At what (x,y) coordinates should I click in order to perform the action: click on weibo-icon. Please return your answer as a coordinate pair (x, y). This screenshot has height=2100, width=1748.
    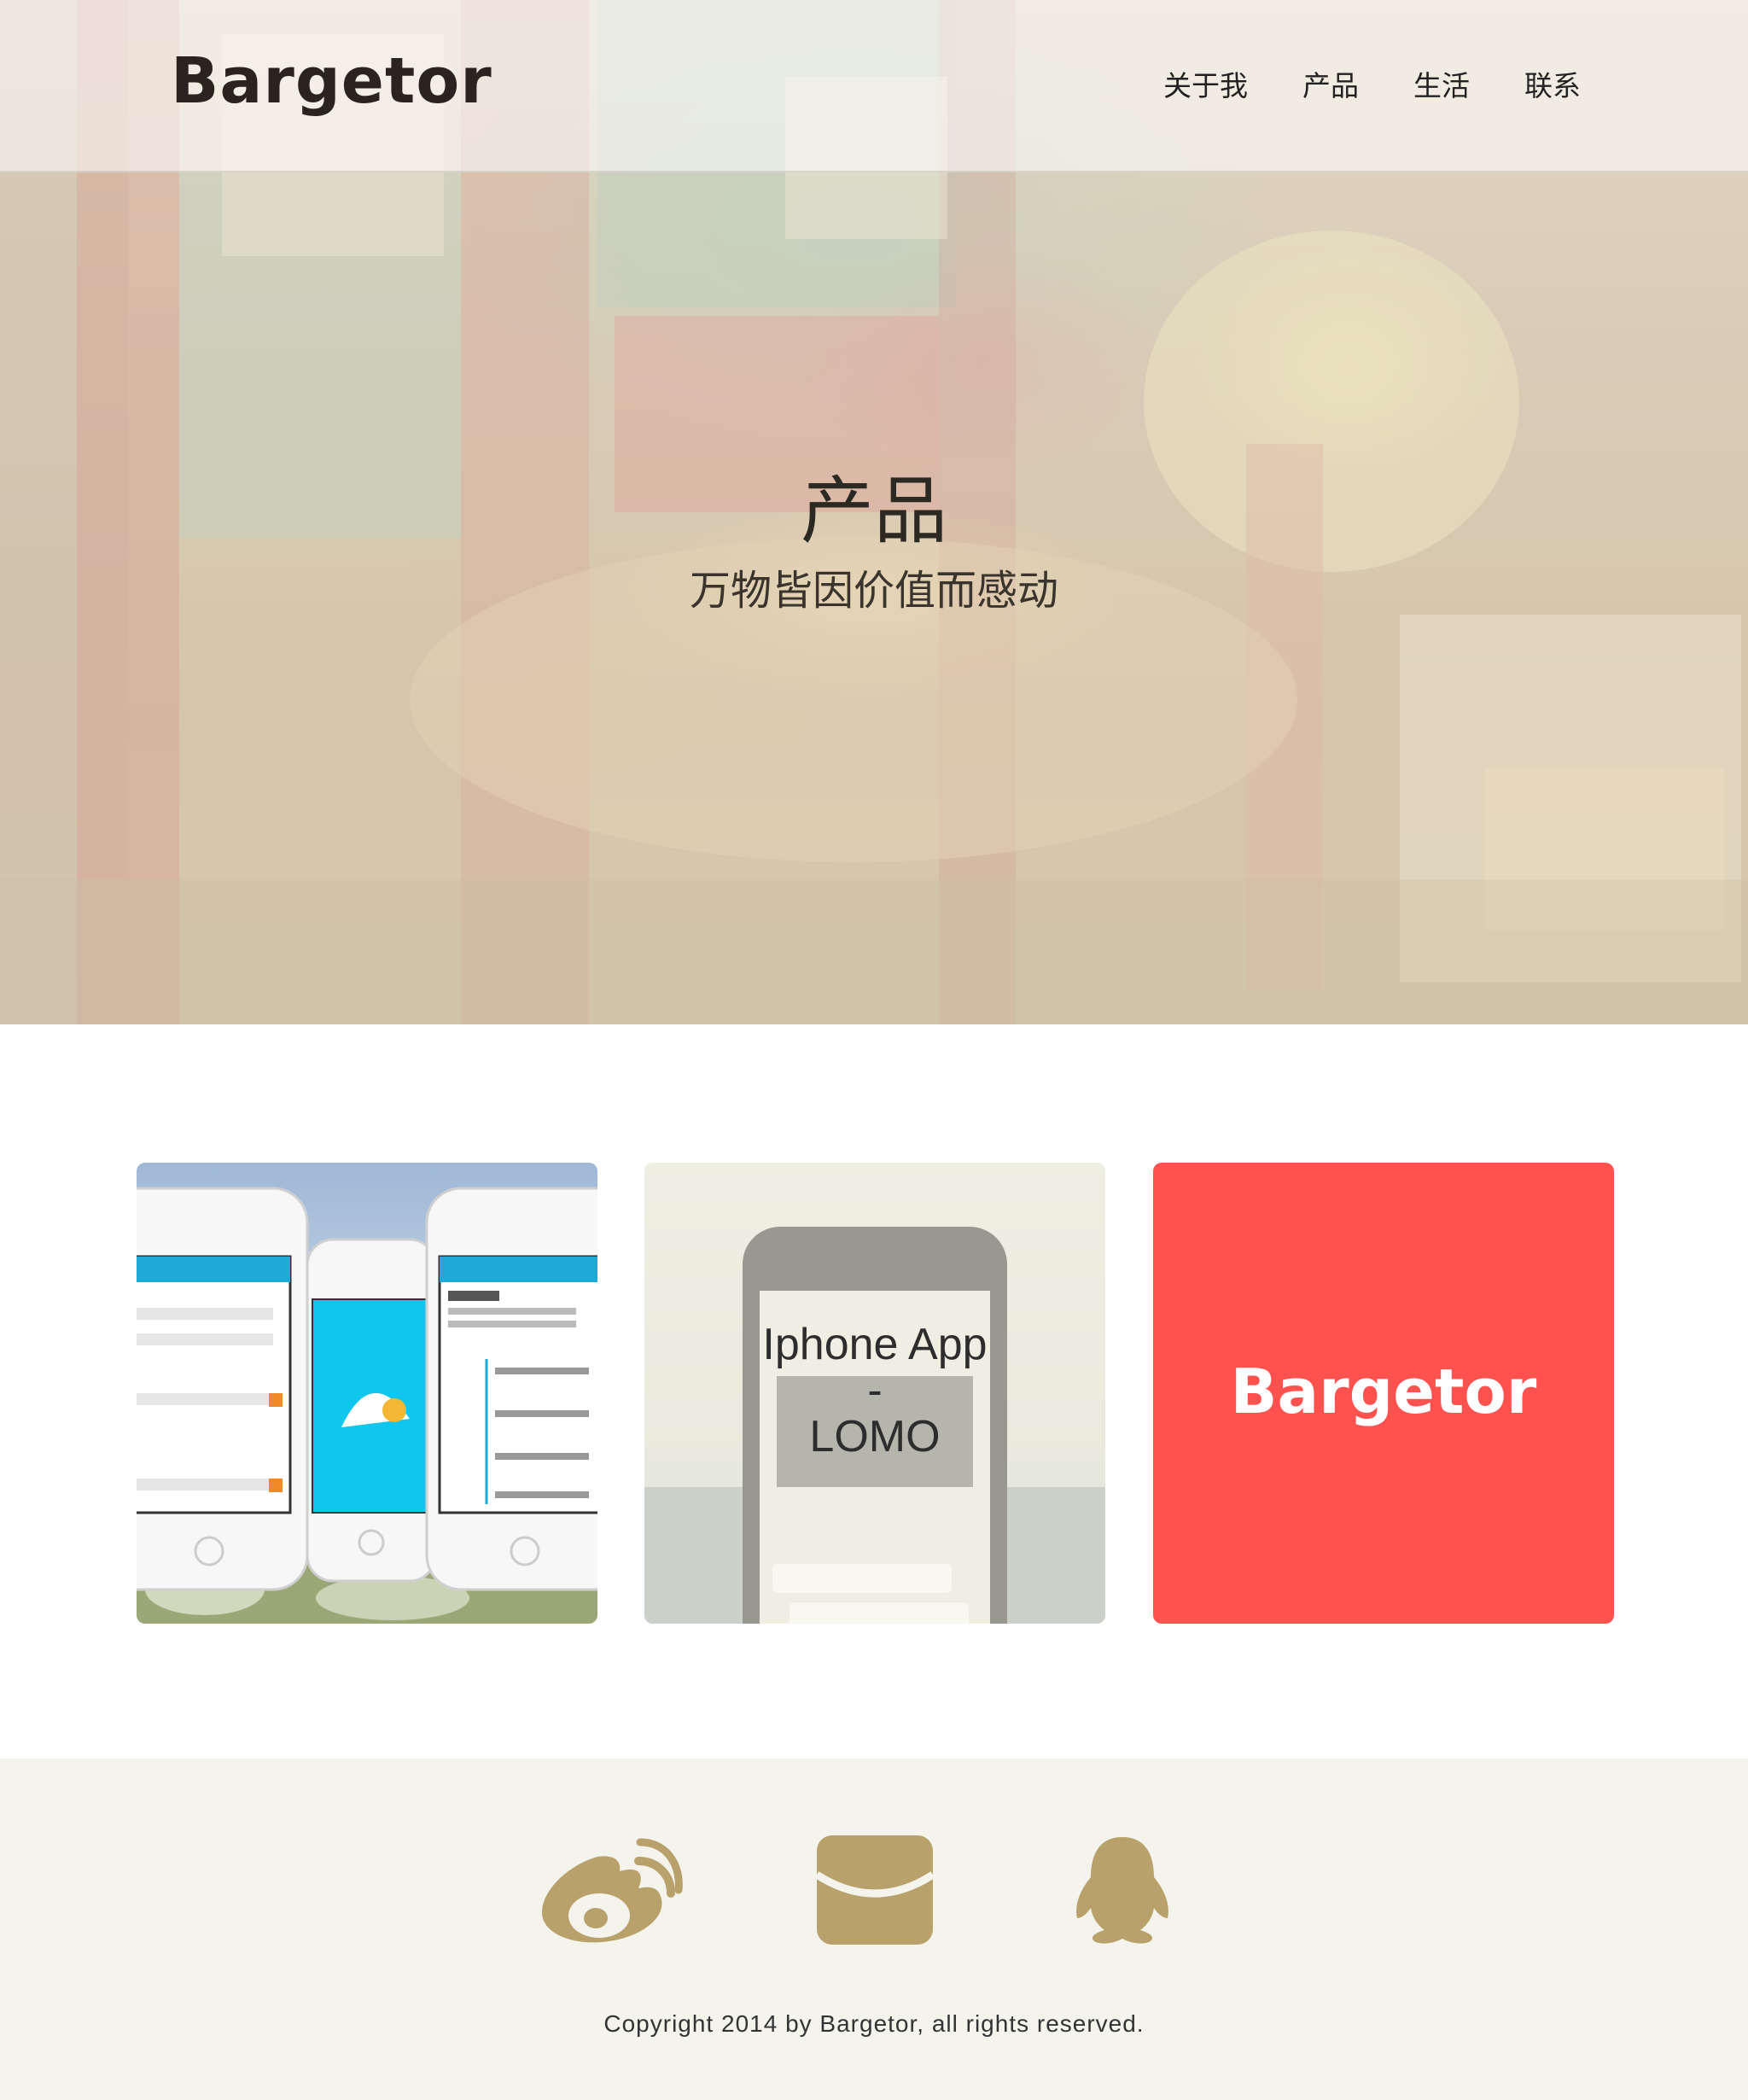
    Looking at the image, I should click on (610, 1890).